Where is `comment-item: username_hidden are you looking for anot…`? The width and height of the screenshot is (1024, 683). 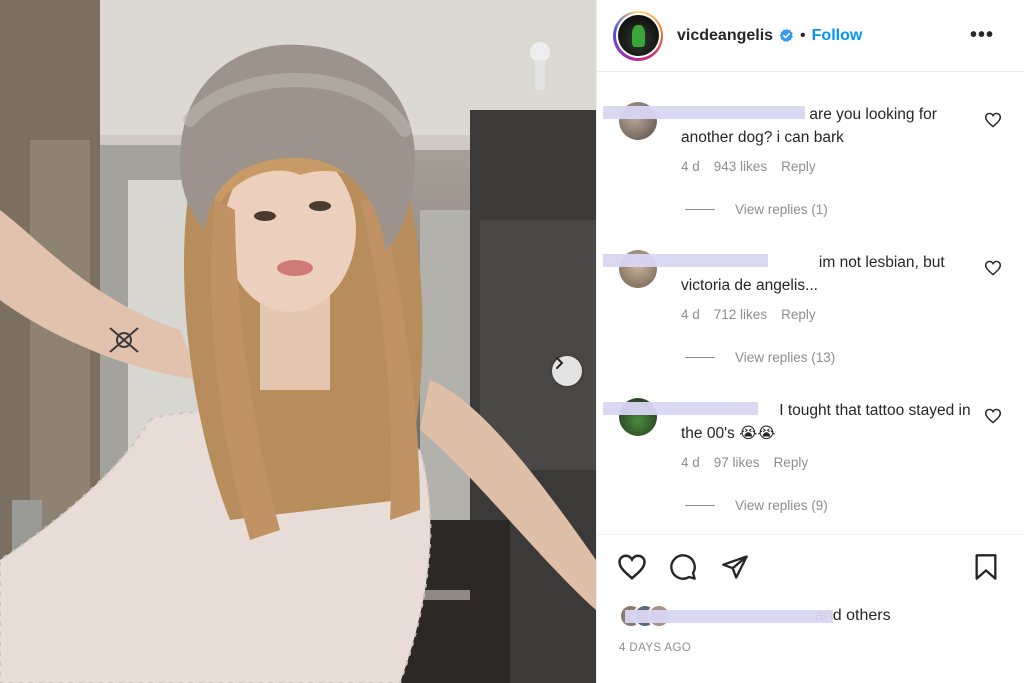 comment-item: username_hidden are you looking for anot… is located at coordinates (810, 160).